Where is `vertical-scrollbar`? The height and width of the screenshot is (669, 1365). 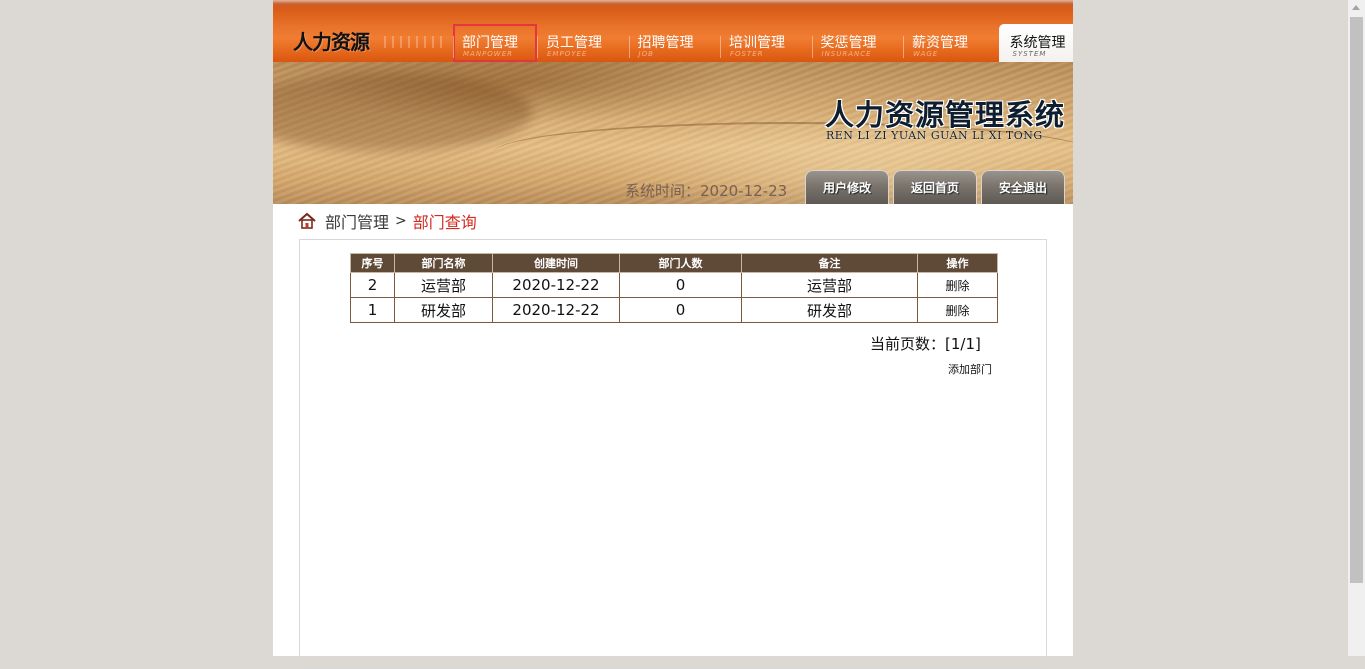
vertical-scrollbar is located at coordinates (1356, 328).